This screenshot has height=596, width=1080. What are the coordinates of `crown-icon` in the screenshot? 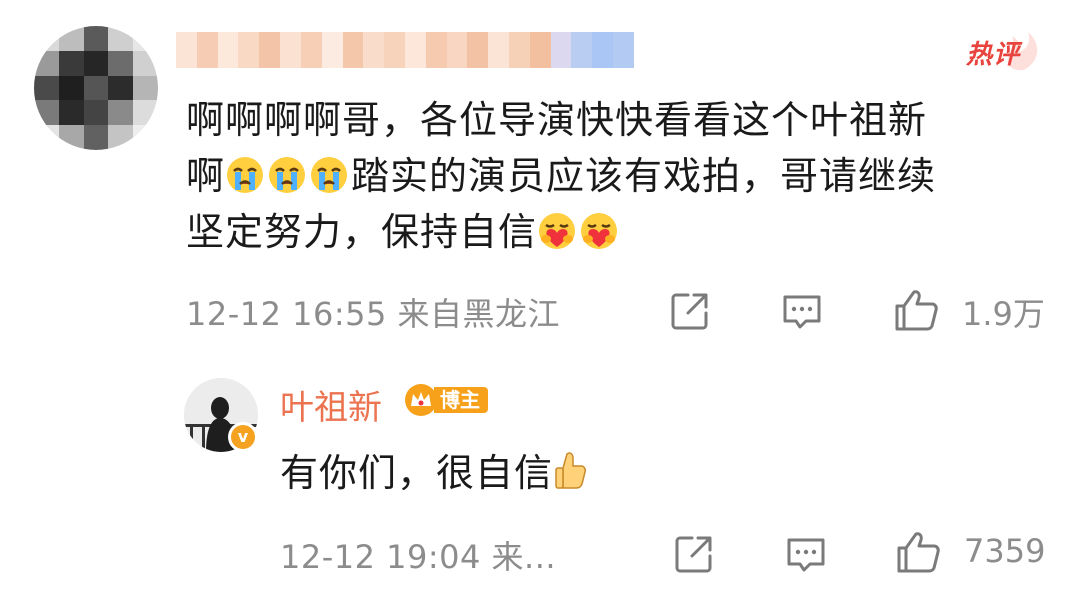 It's located at (421, 400).